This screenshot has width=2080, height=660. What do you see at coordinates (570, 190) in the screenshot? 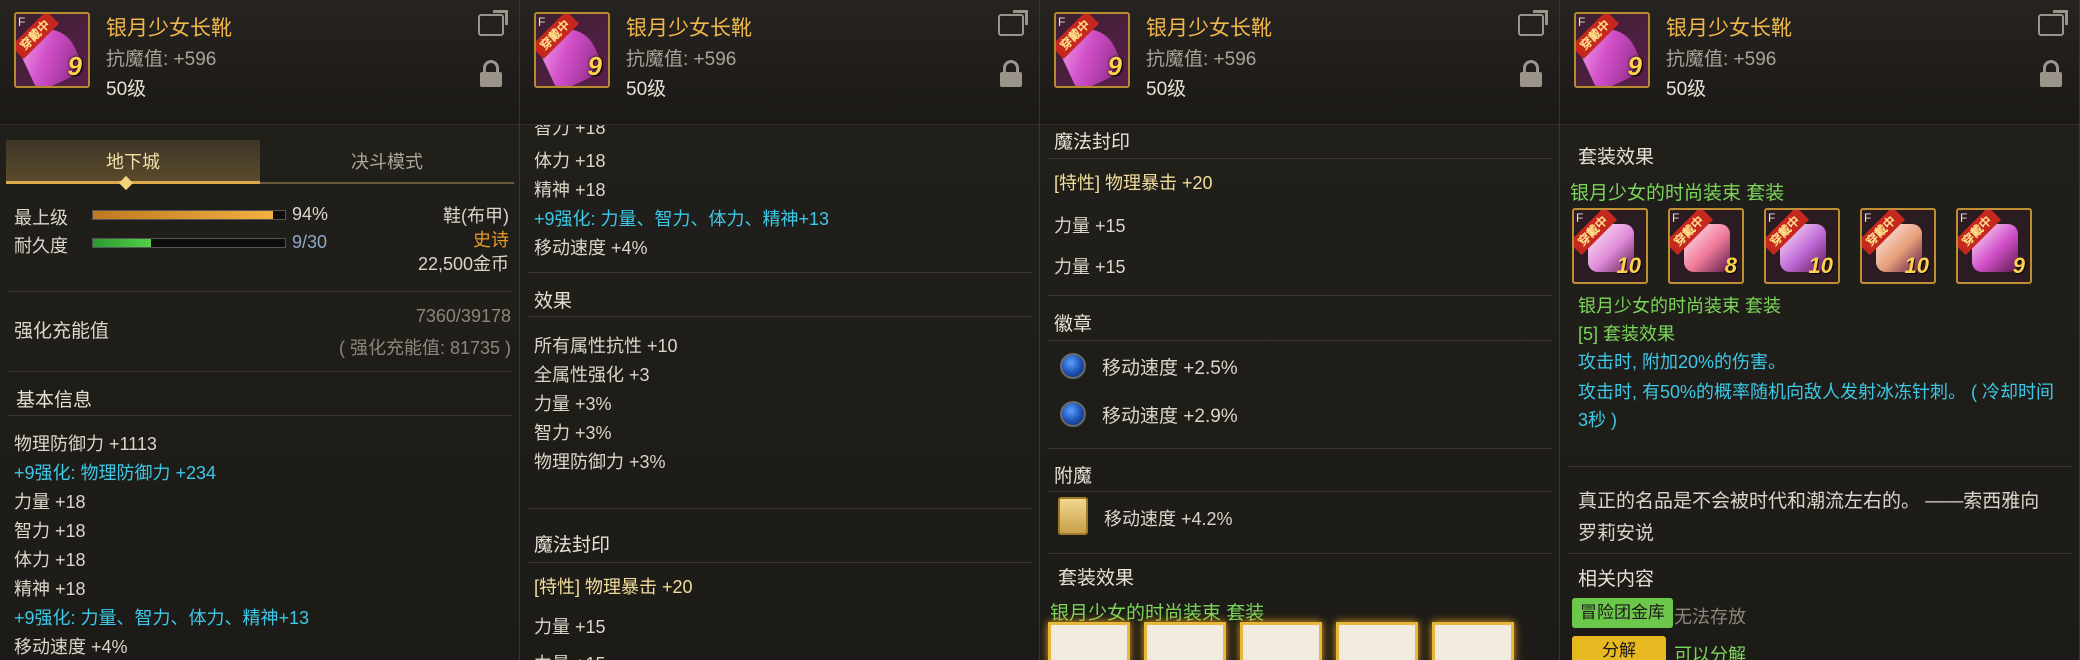
I see `stat-line: 精神 +18` at bounding box center [570, 190].